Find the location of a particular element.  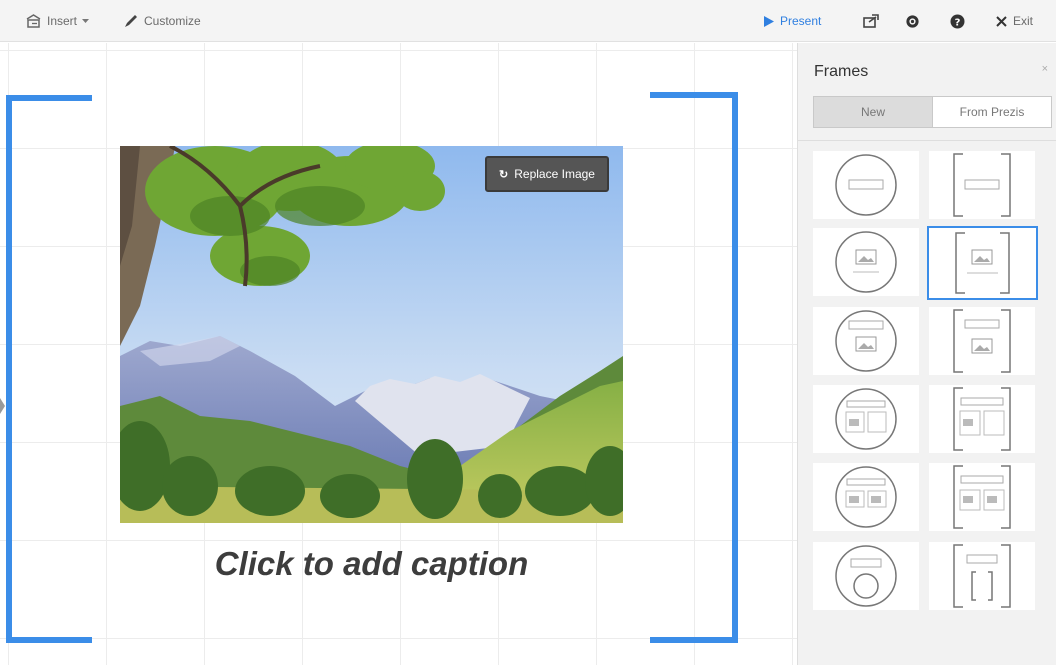

panel-divider is located at coordinates (927, 140).